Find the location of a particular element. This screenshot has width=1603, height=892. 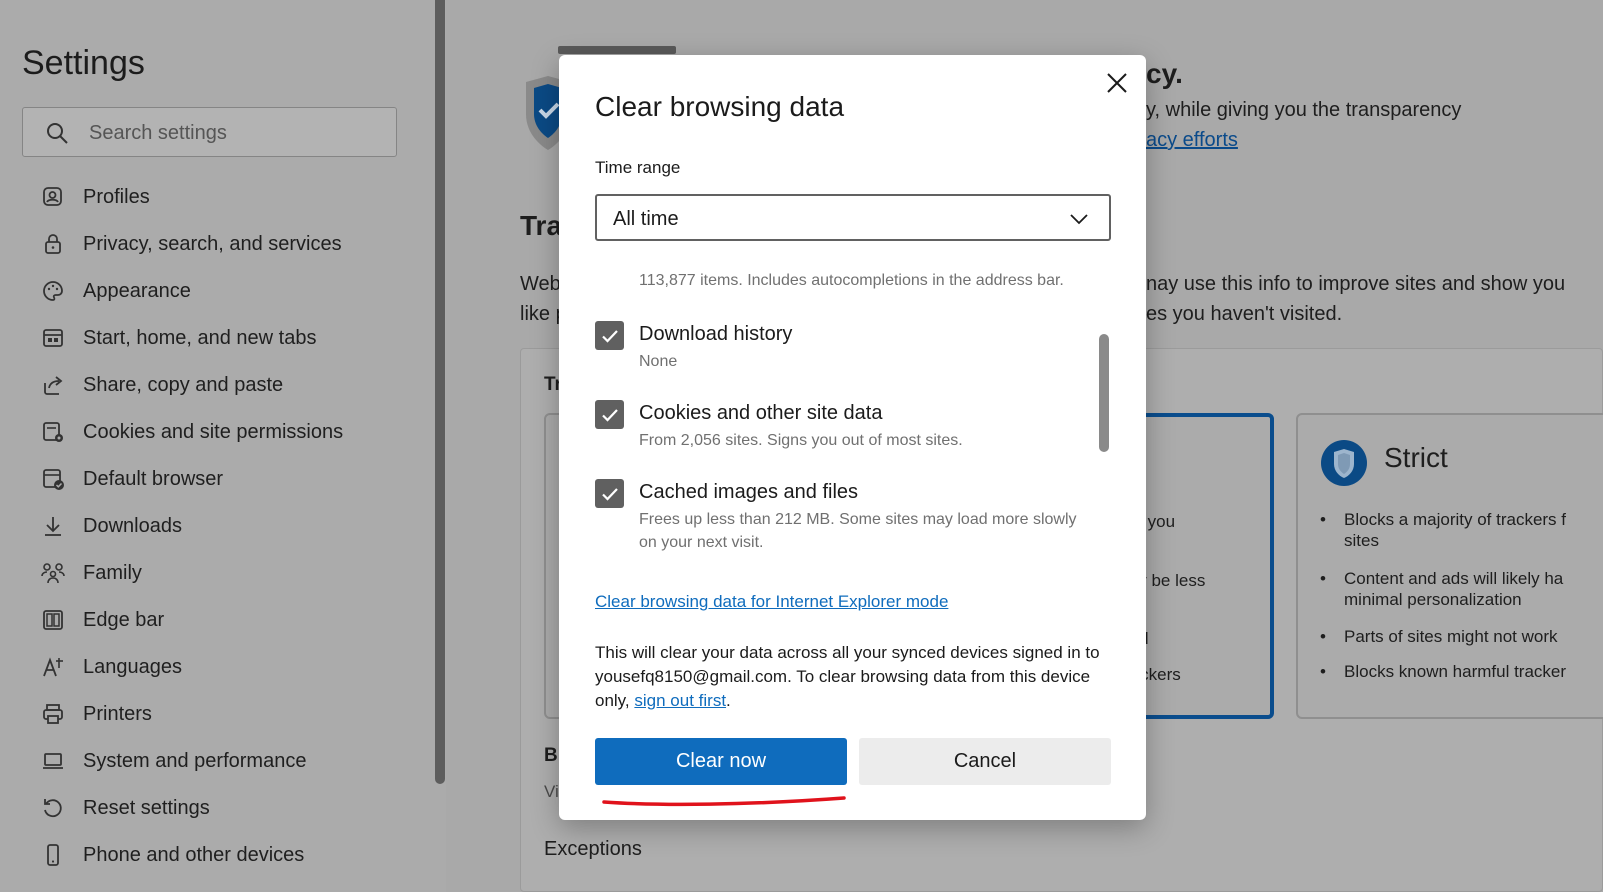

search-icon is located at coordinates (57, 133).